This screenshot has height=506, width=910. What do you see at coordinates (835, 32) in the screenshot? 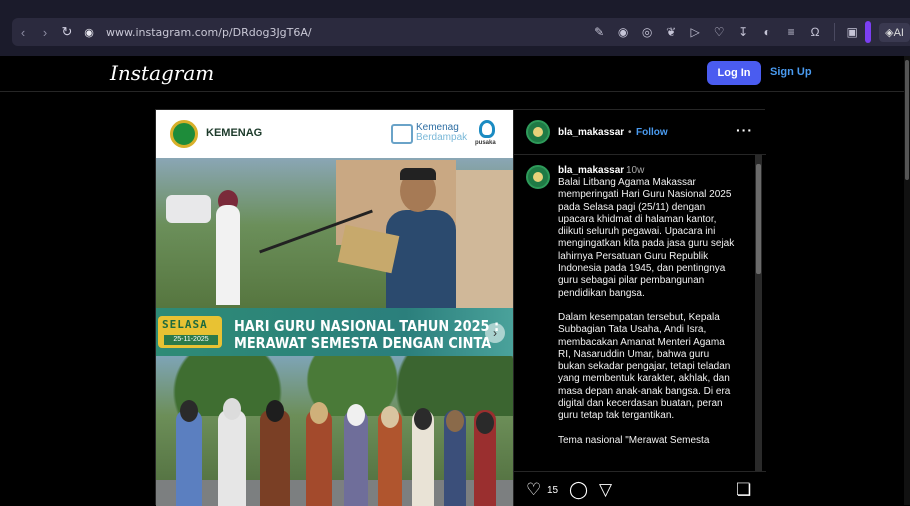
I see `toolbar-divider` at bounding box center [835, 32].